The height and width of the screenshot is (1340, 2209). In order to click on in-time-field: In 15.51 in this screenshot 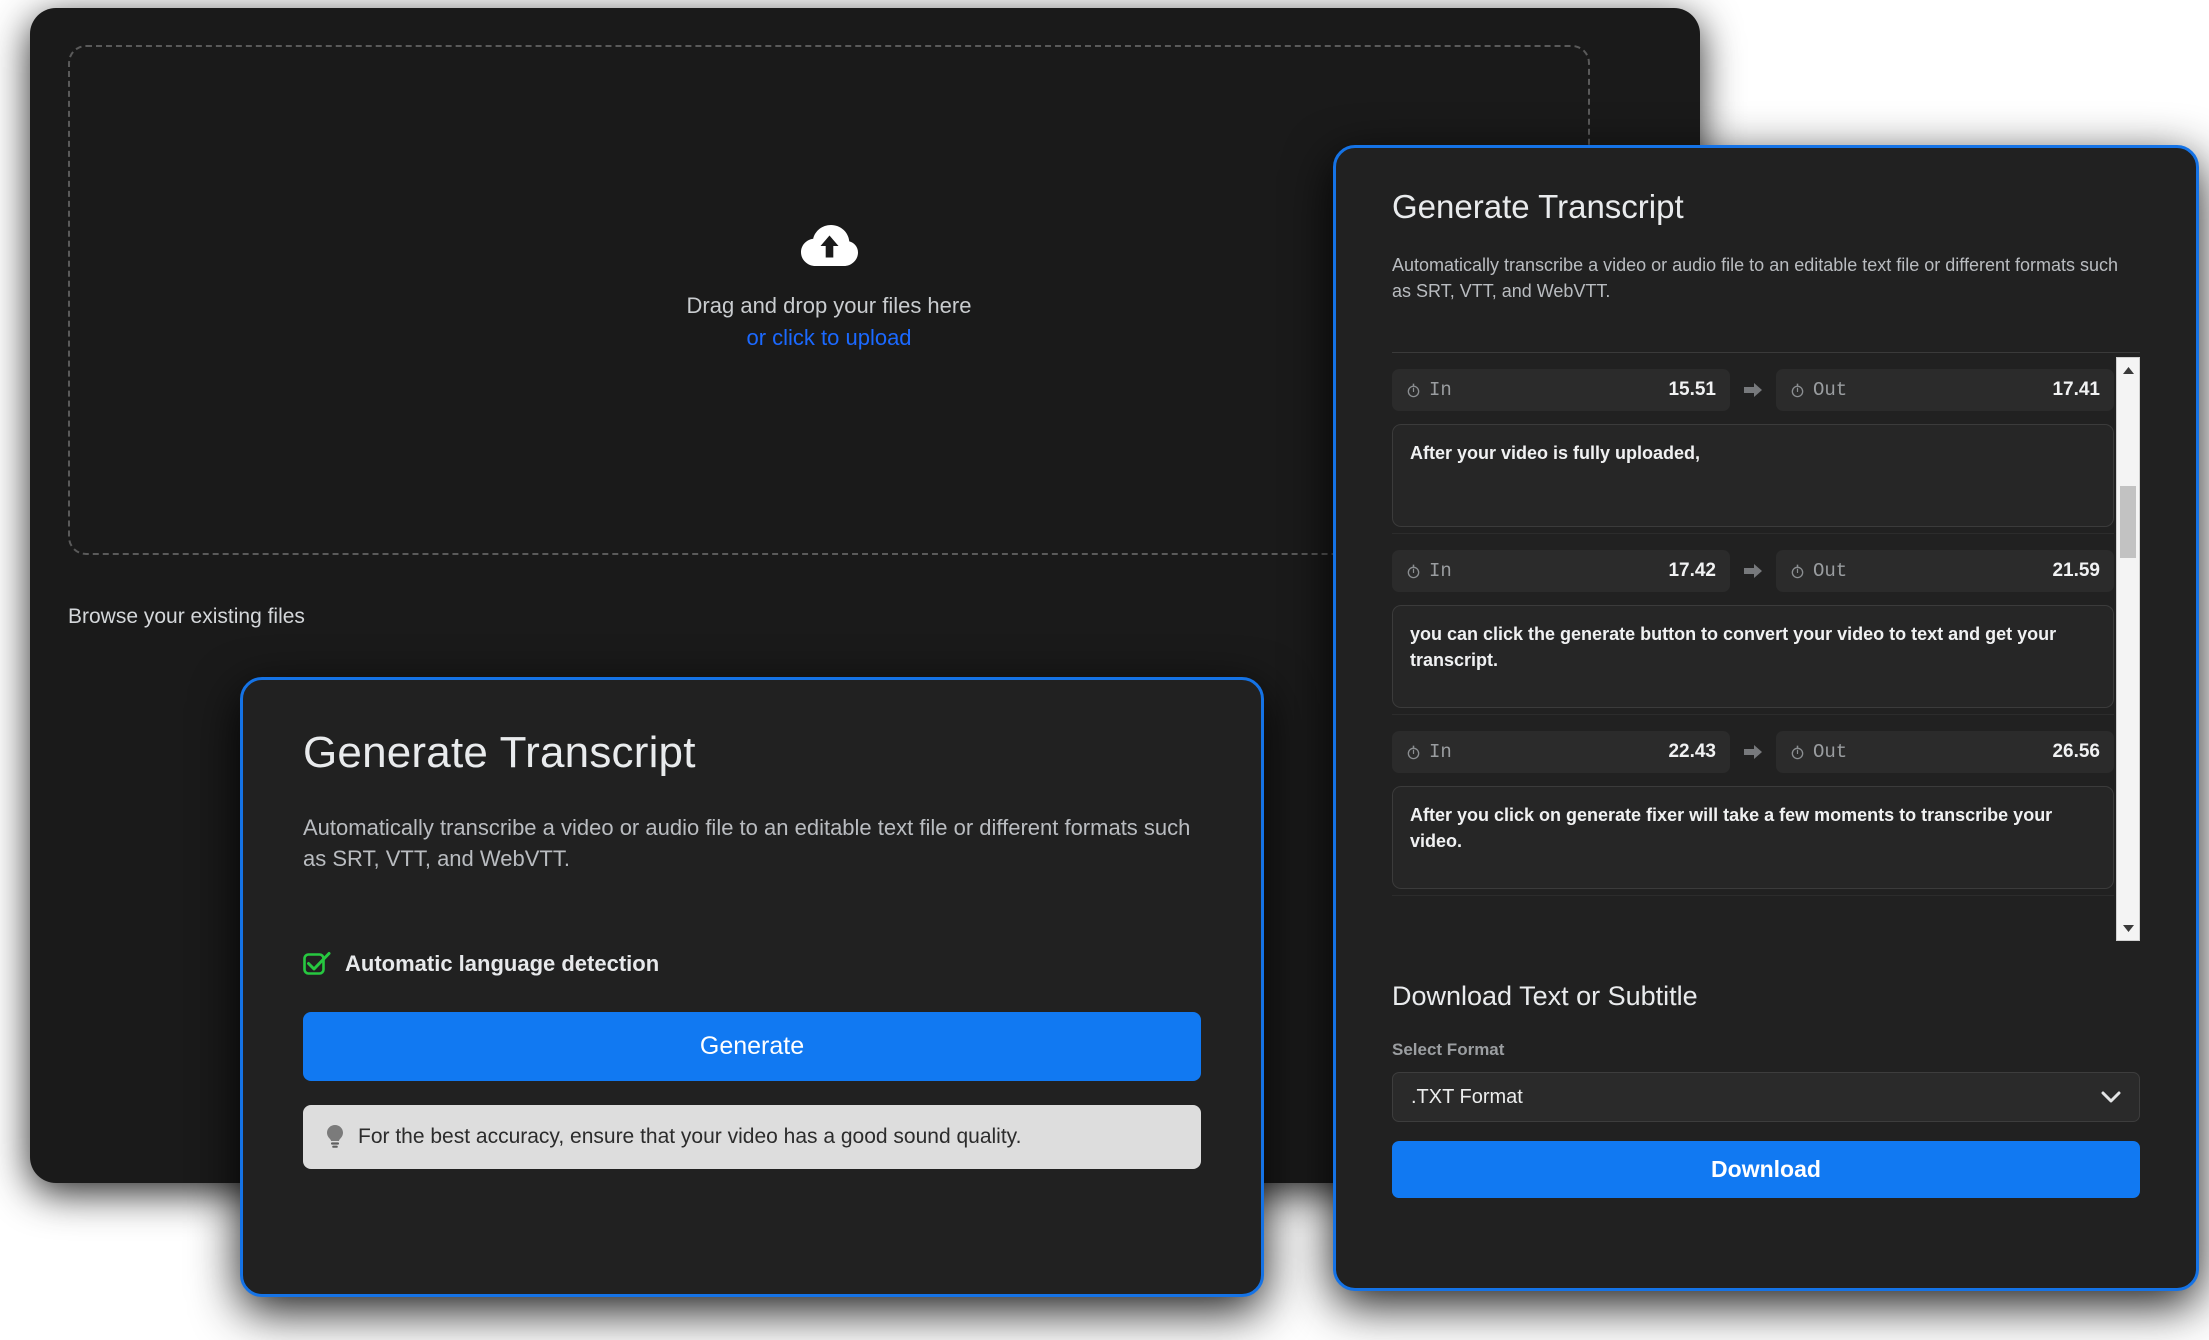, I will do `click(1561, 390)`.